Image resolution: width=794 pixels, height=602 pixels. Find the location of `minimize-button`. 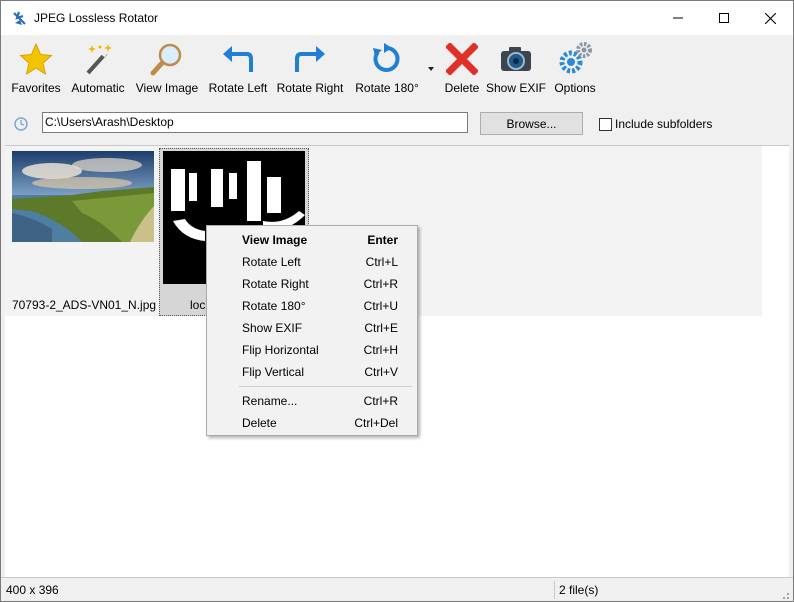

minimize-button is located at coordinates (678, 18).